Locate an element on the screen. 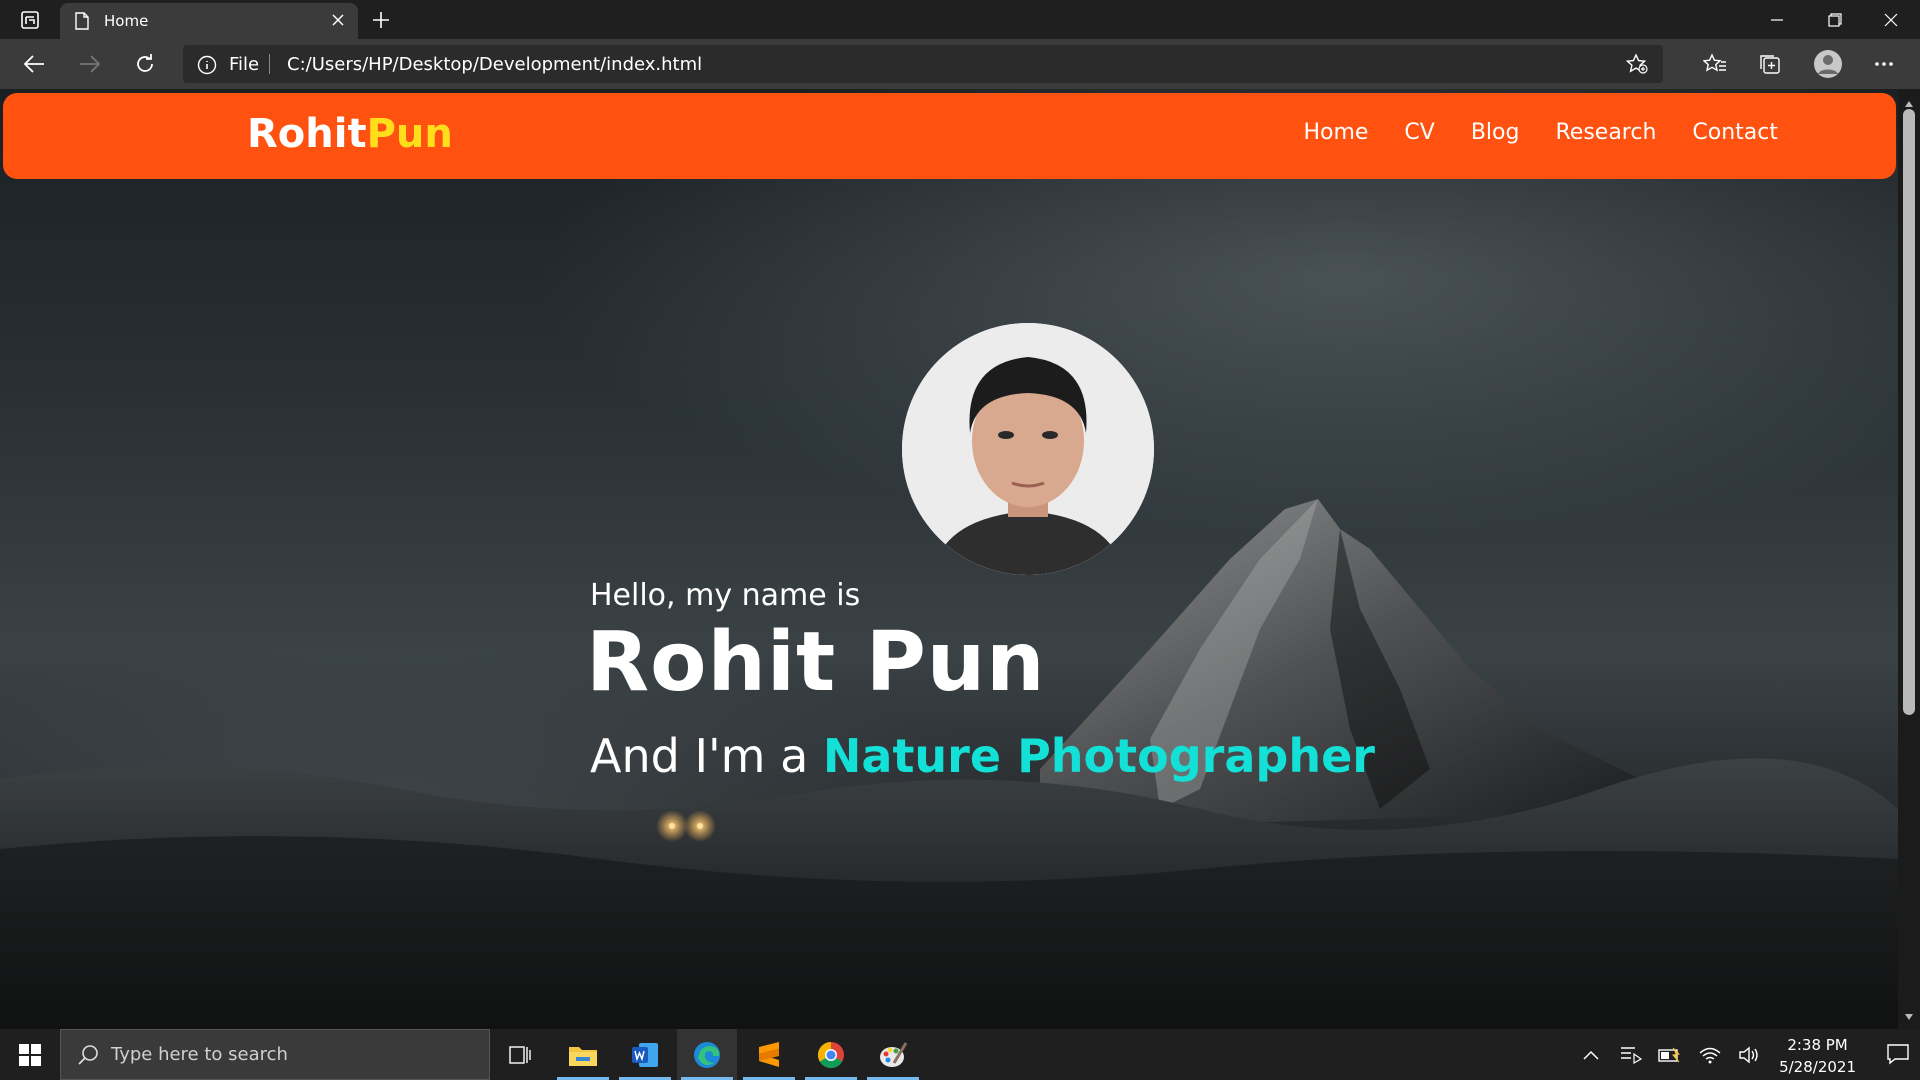 The width and height of the screenshot is (1920, 1080). forward-button is located at coordinates (90, 64).